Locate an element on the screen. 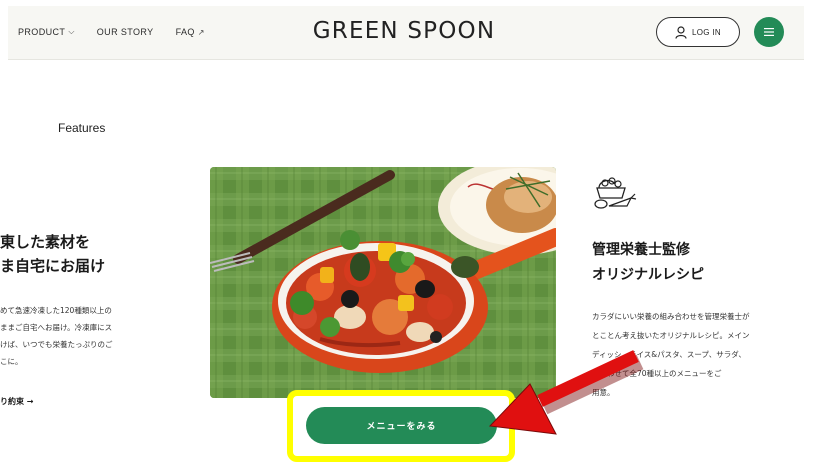 The height and width of the screenshot is (474, 816). body-line: わせて全70種以上のメニューをご is located at coordinates (657, 373).